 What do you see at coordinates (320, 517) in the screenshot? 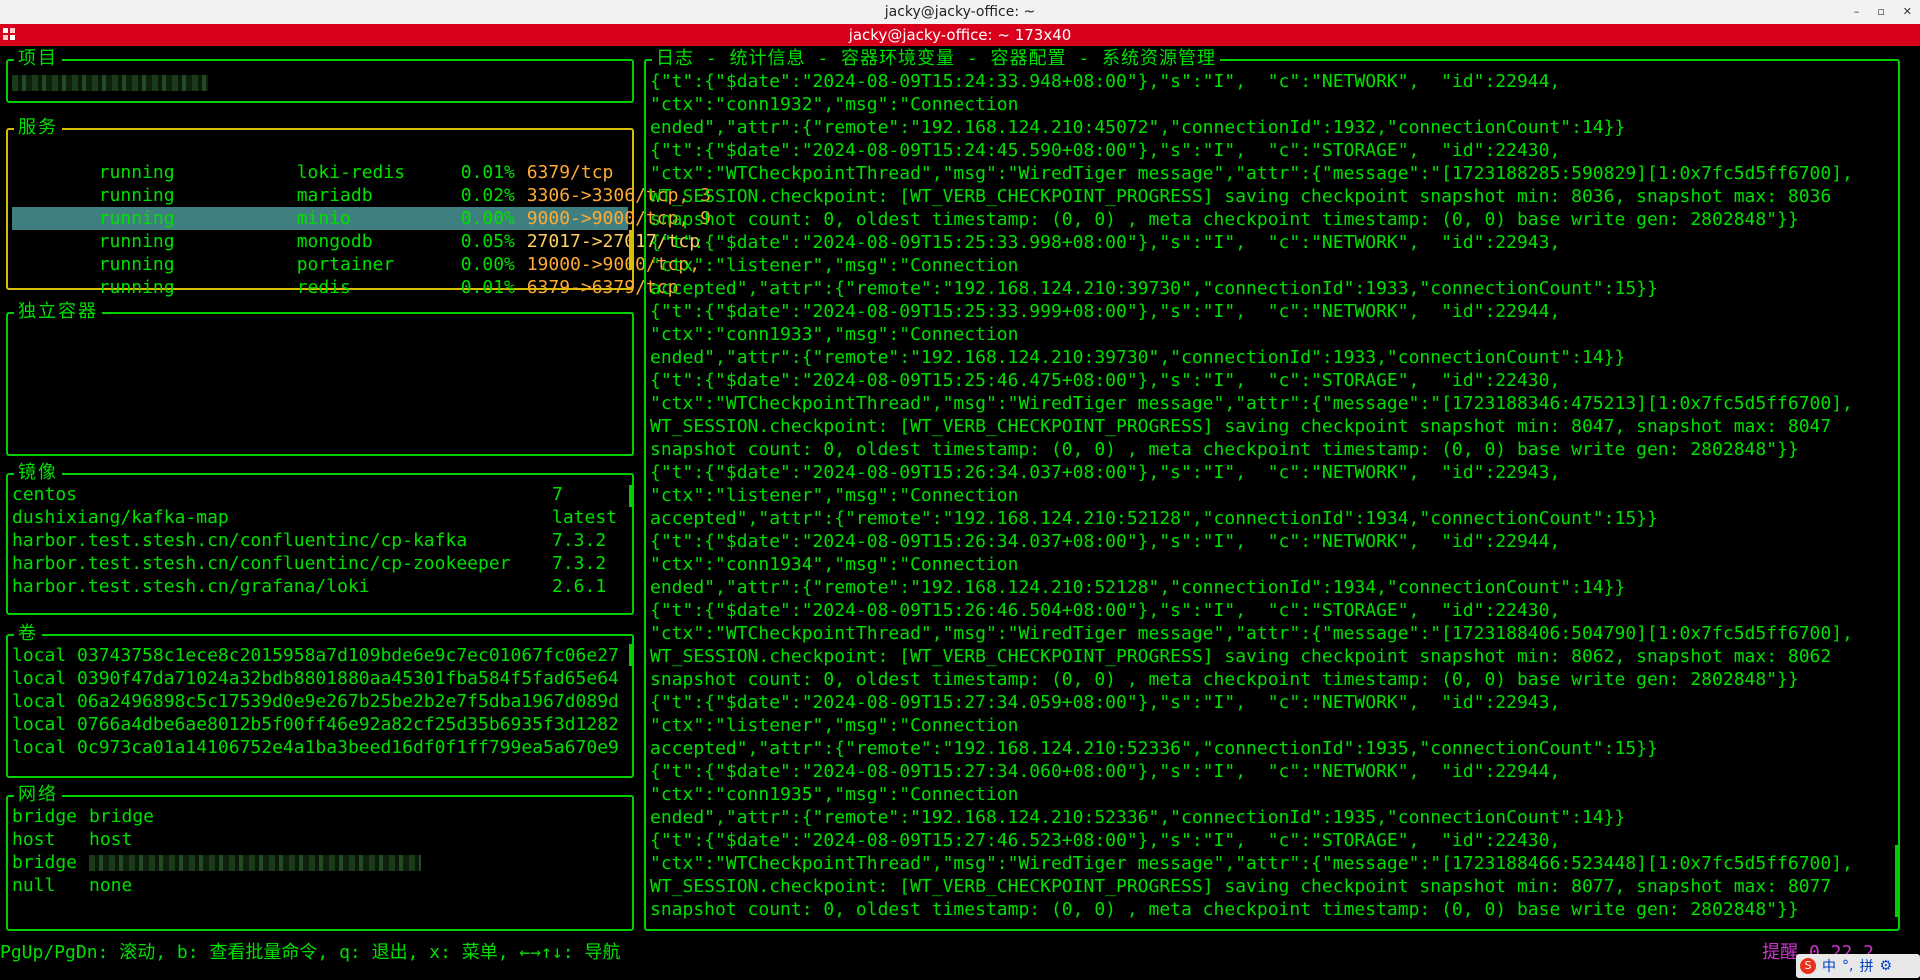
I see `image-row: dushixiang/kafka-map latest` at bounding box center [320, 517].